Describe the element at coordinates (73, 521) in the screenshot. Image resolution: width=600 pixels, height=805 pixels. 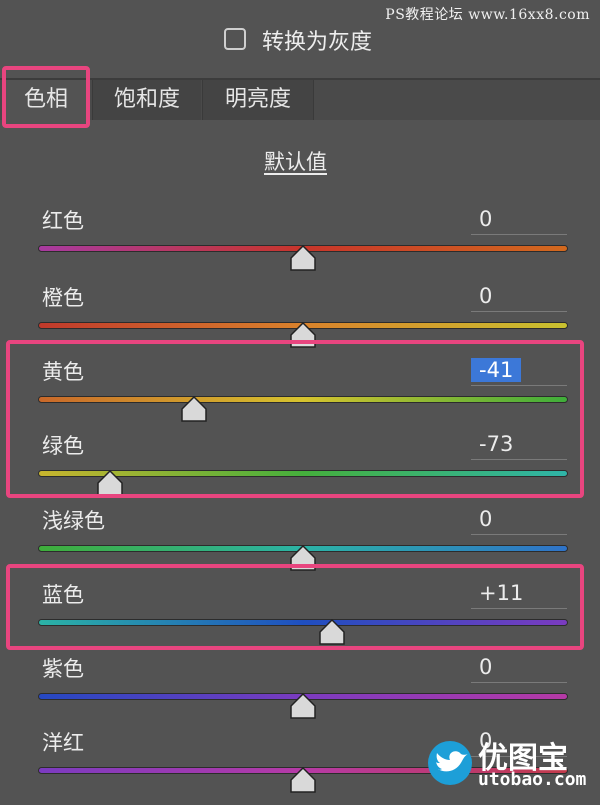
I see `slider-label: 浅绿色` at that location.